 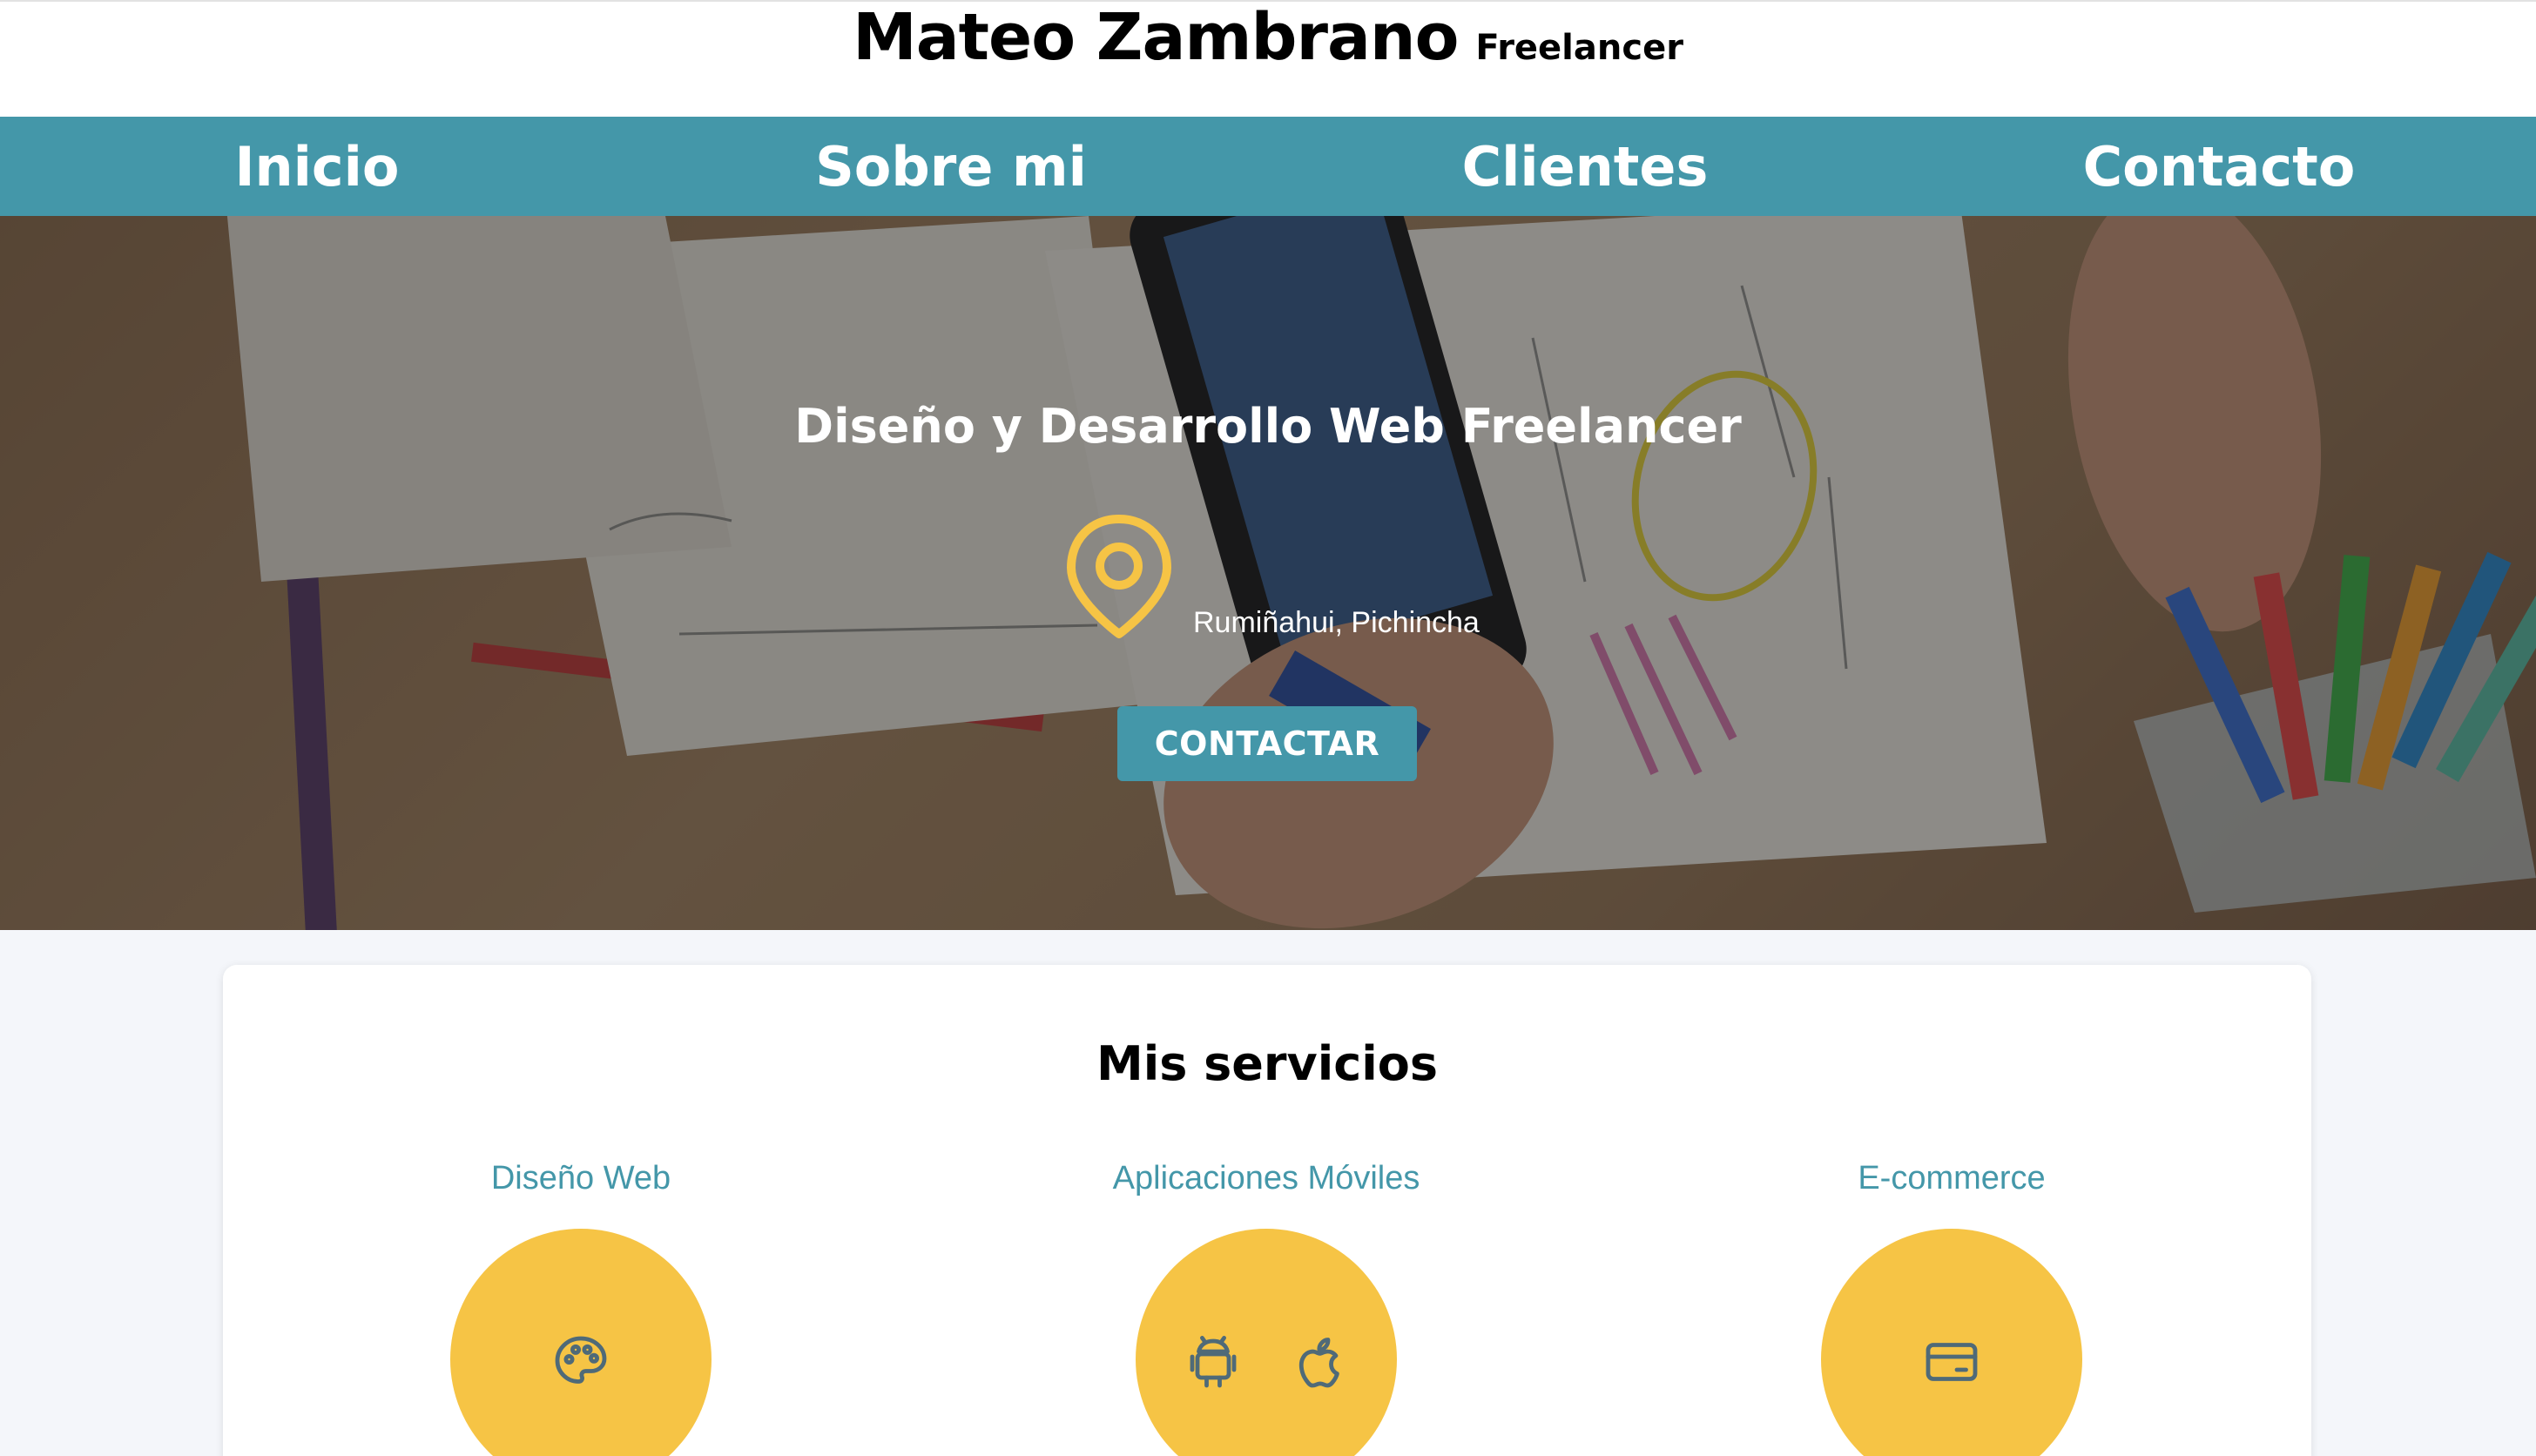 I want to click on service-label: Diseño Web, so click(x=580, y=1178).